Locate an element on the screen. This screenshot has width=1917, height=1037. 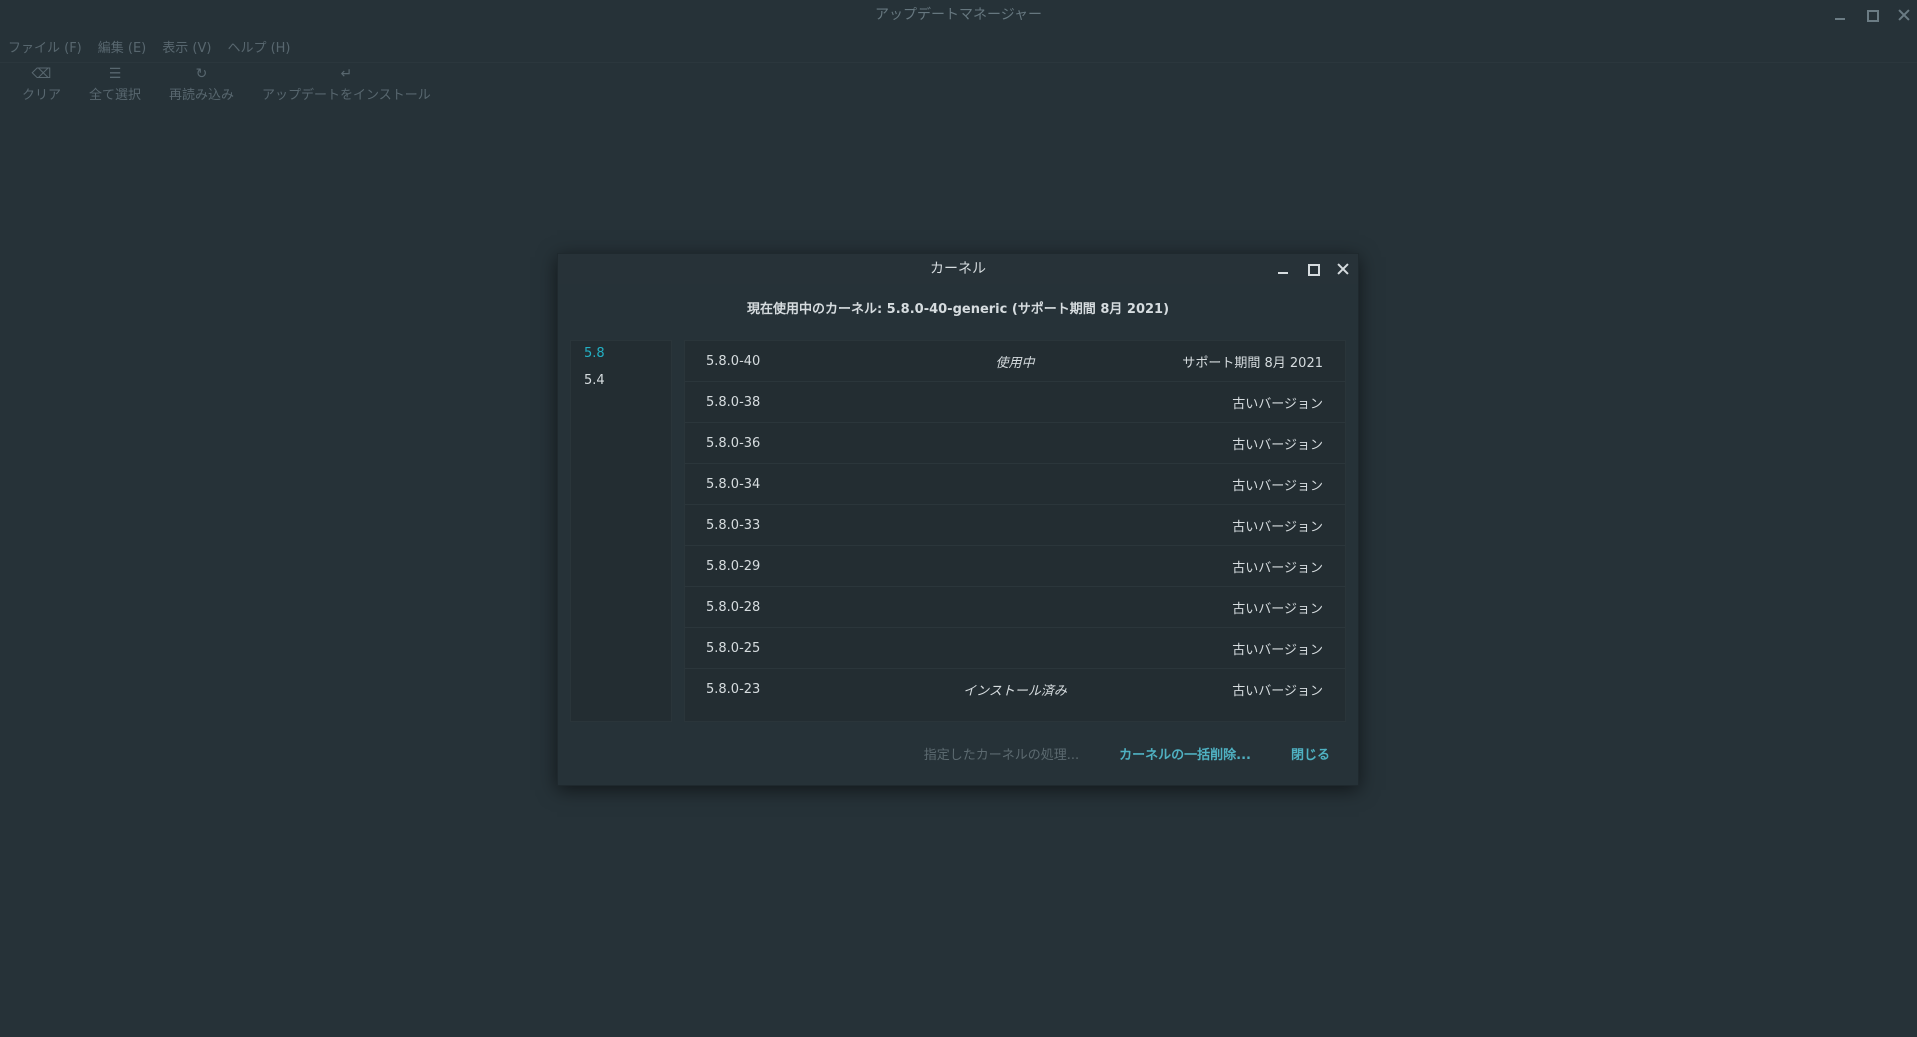
window-titlebar: アップデートマネージャー is located at coordinates (958, 15).